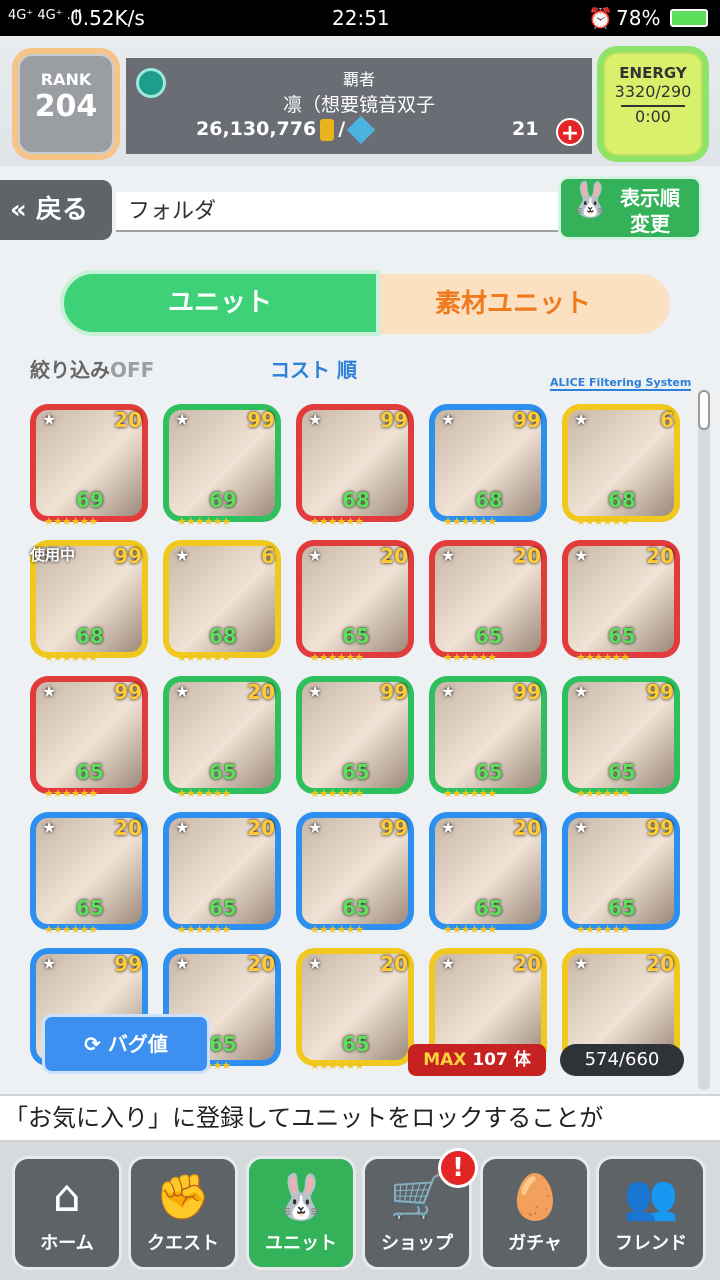 The height and width of the screenshot is (1280, 720). Describe the element at coordinates (327, 129) in the screenshot. I see `coin-icon` at that location.